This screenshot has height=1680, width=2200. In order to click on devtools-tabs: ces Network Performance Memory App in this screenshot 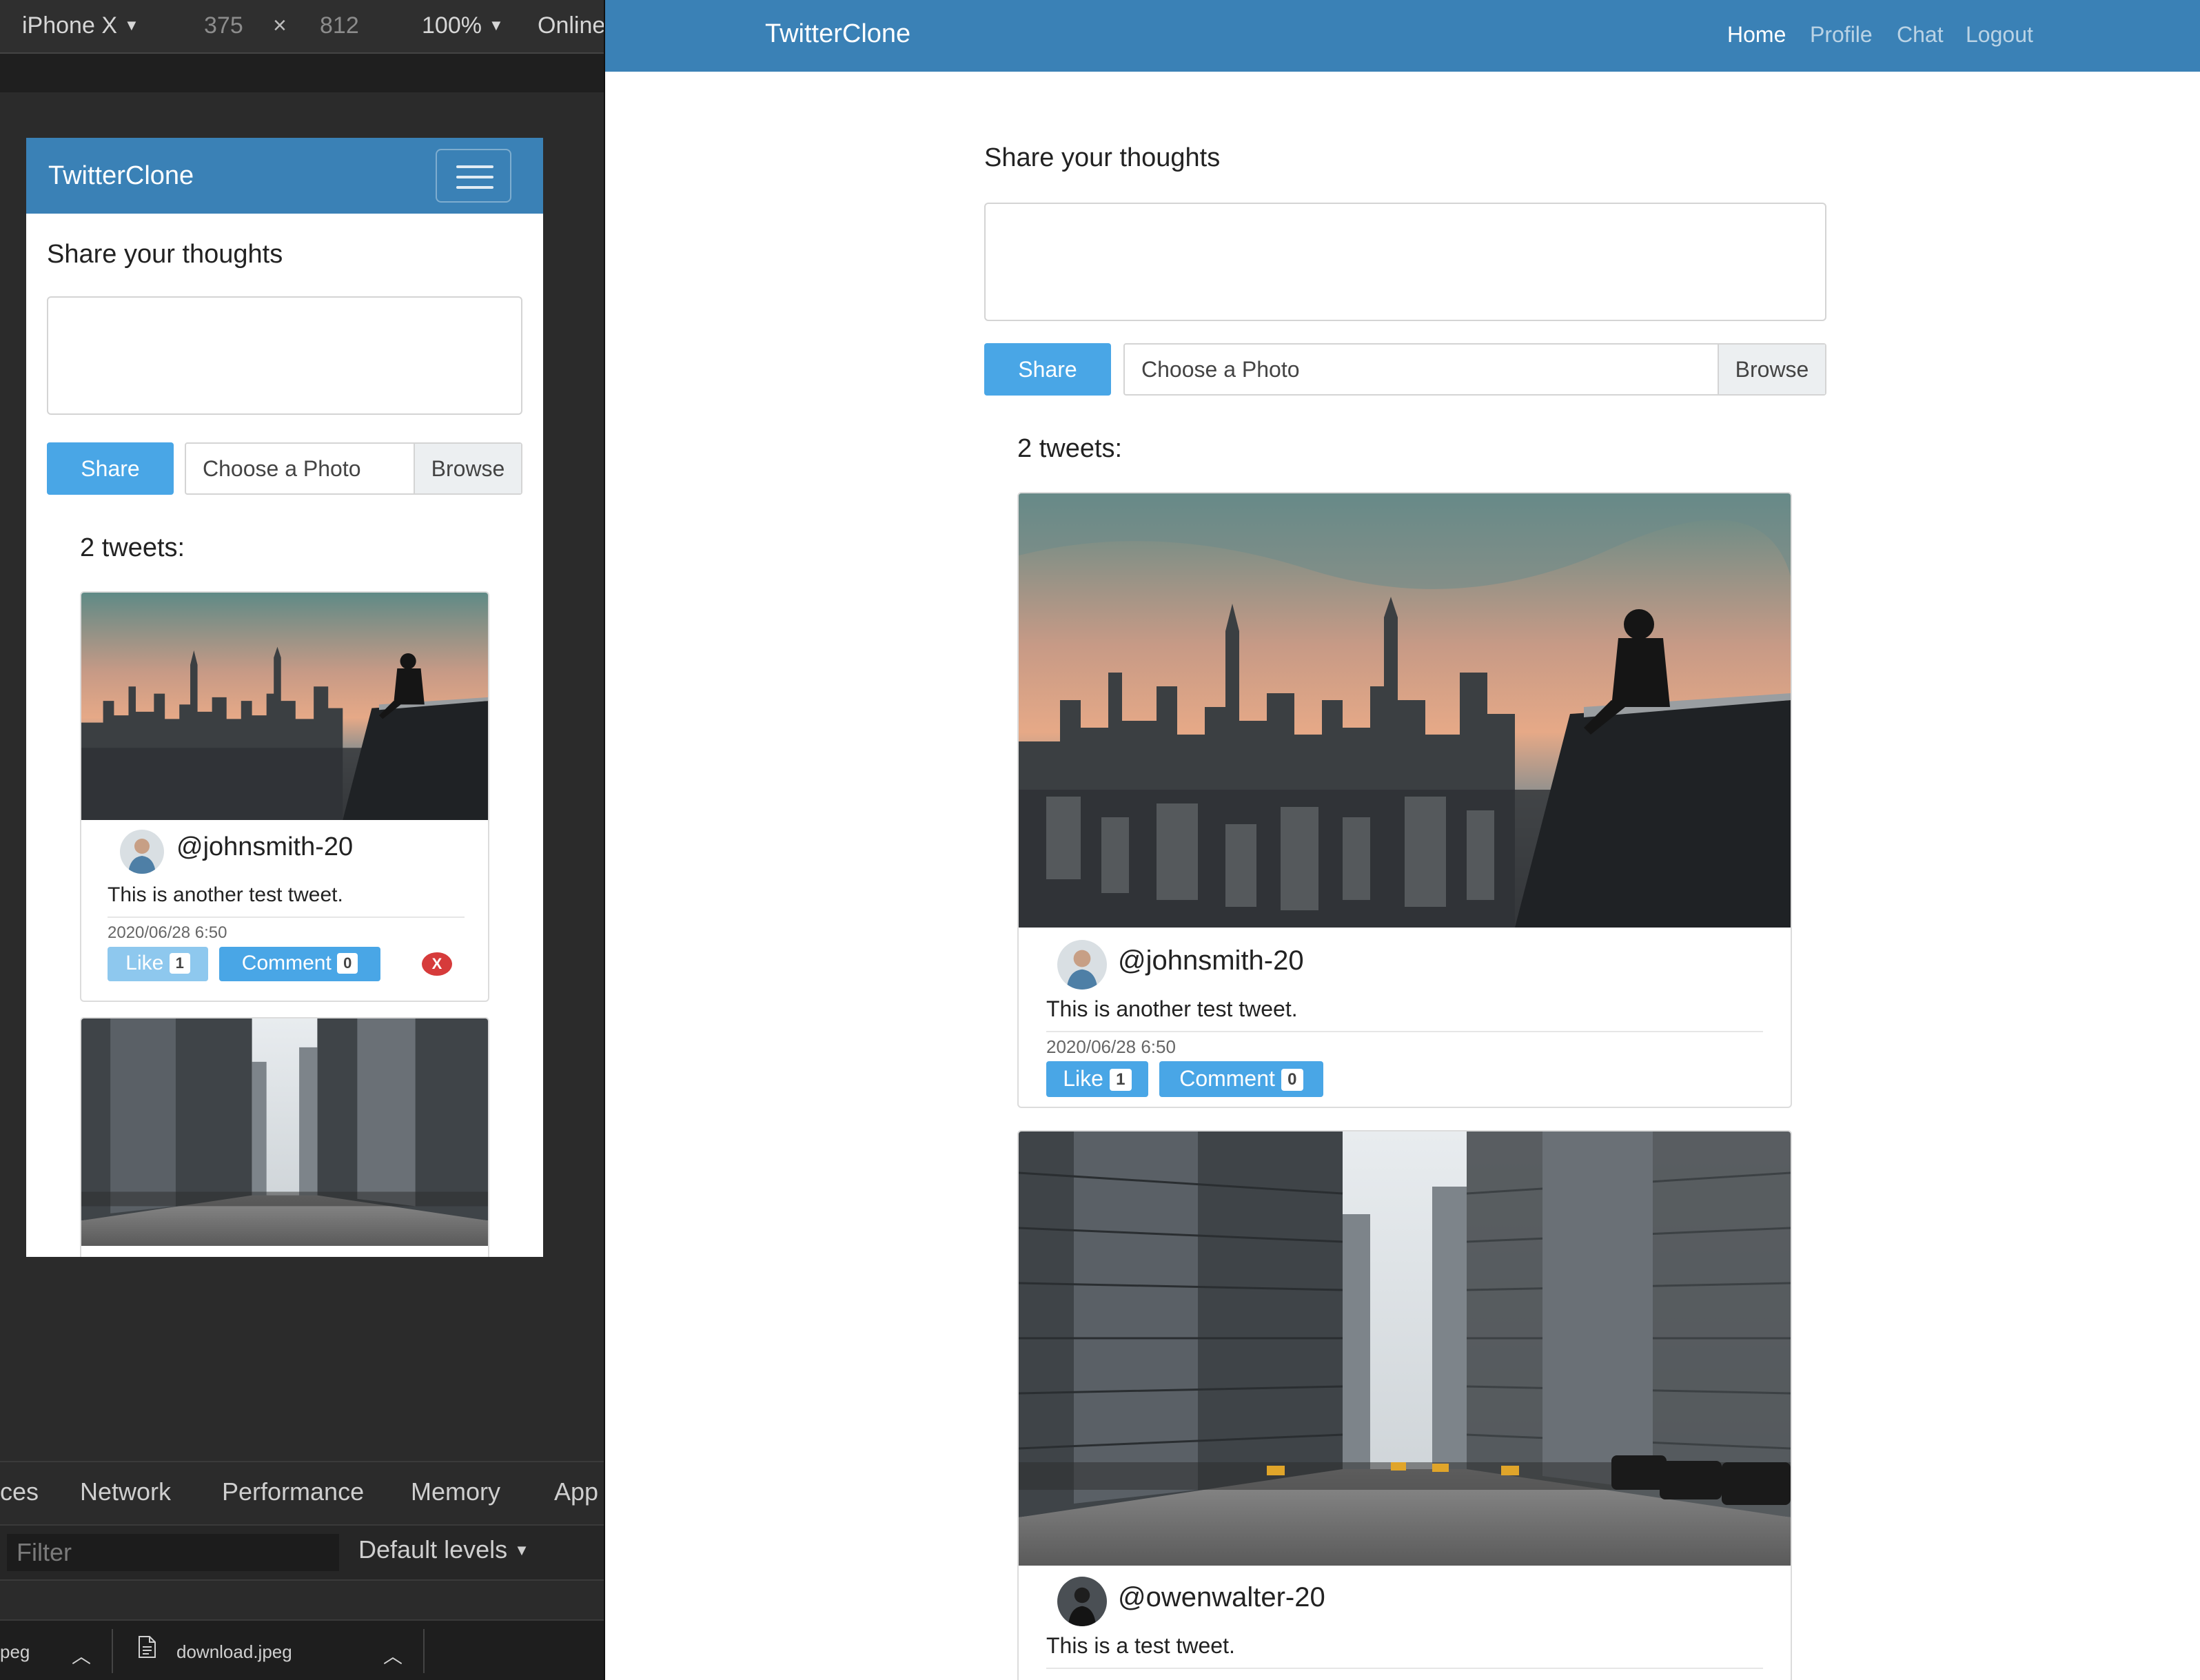, I will do `click(302, 1492)`.